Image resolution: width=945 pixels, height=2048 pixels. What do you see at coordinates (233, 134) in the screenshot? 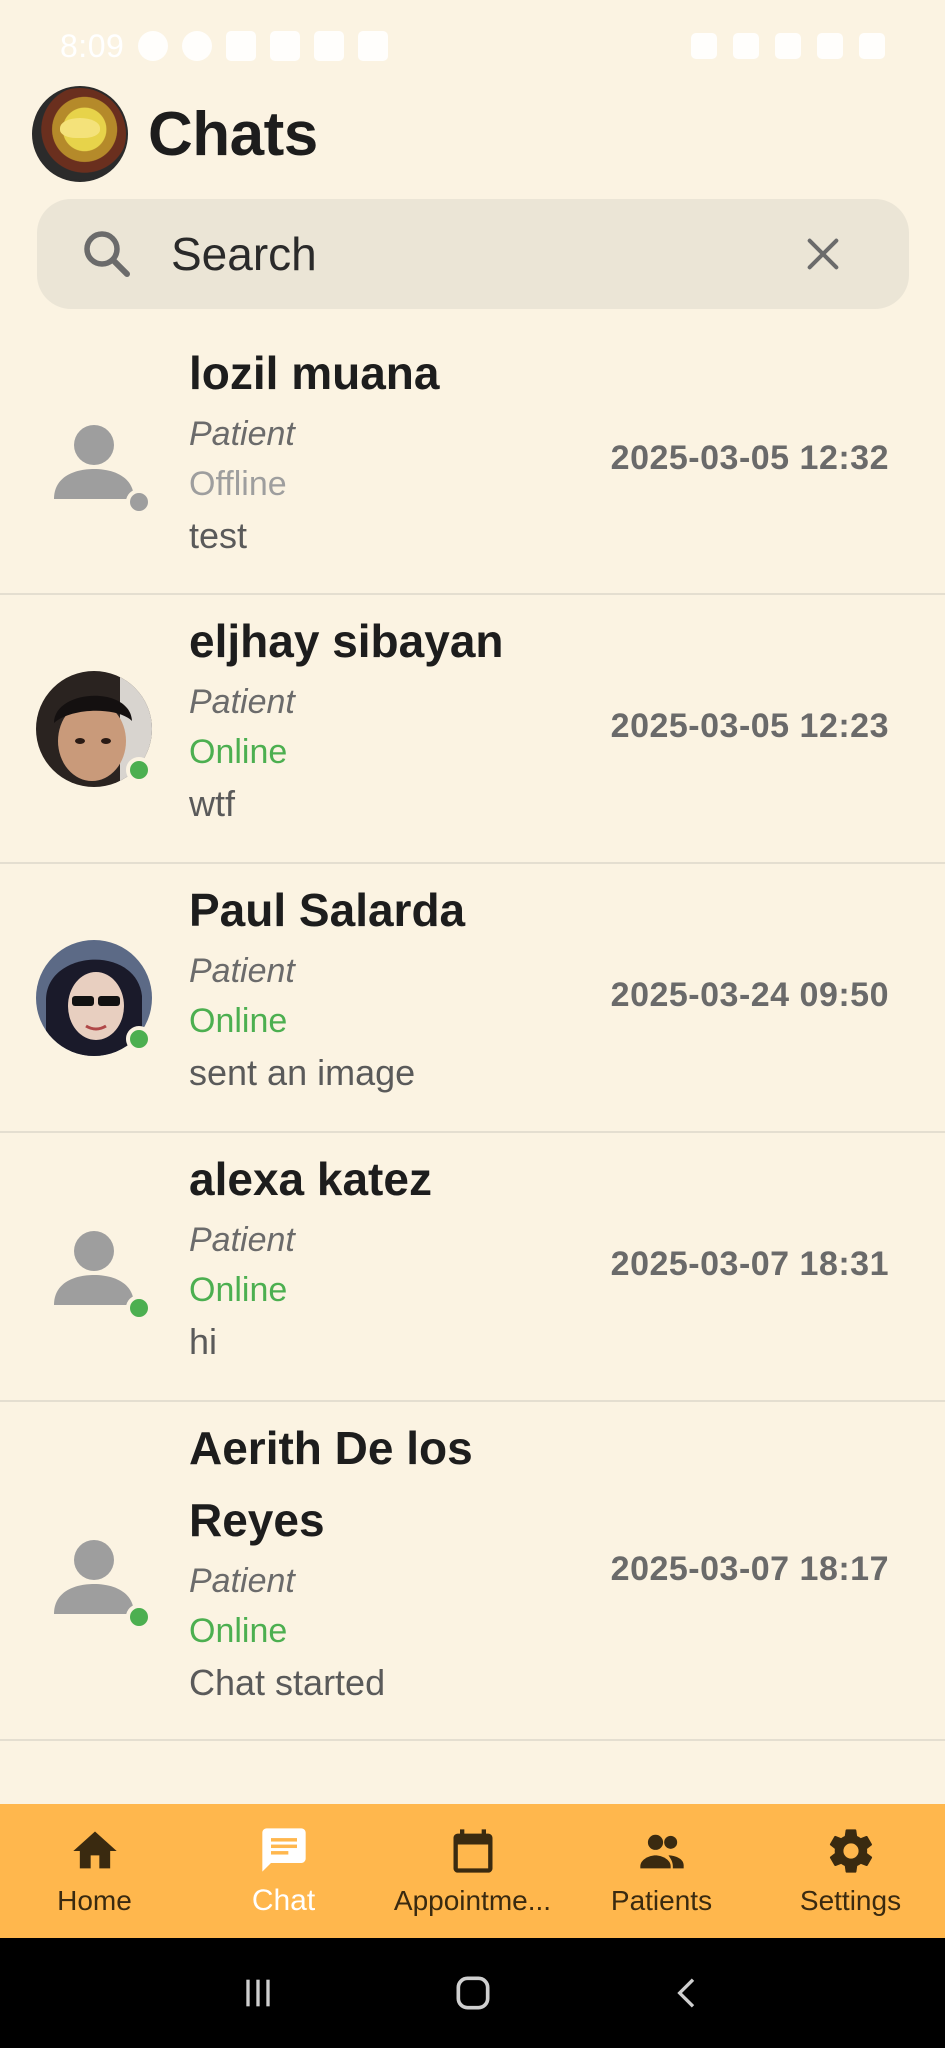
I see `page-title: Chats` at bounding box center [233, 134].